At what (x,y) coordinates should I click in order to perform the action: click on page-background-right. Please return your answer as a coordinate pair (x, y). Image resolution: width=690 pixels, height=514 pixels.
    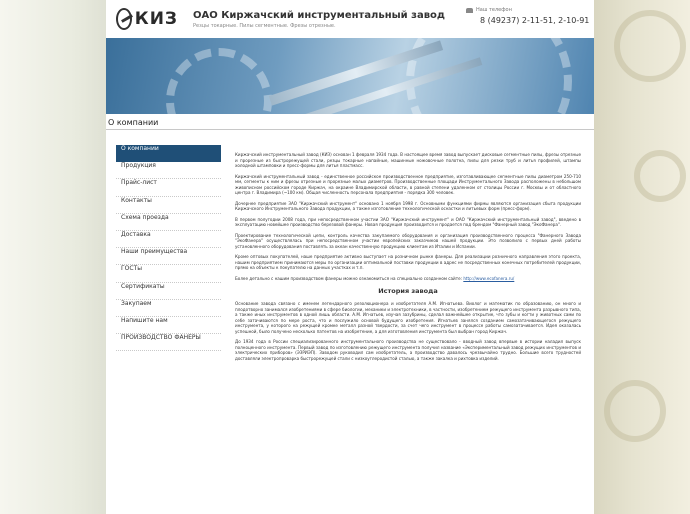
    Looking at the image, I should click on (642, 257).